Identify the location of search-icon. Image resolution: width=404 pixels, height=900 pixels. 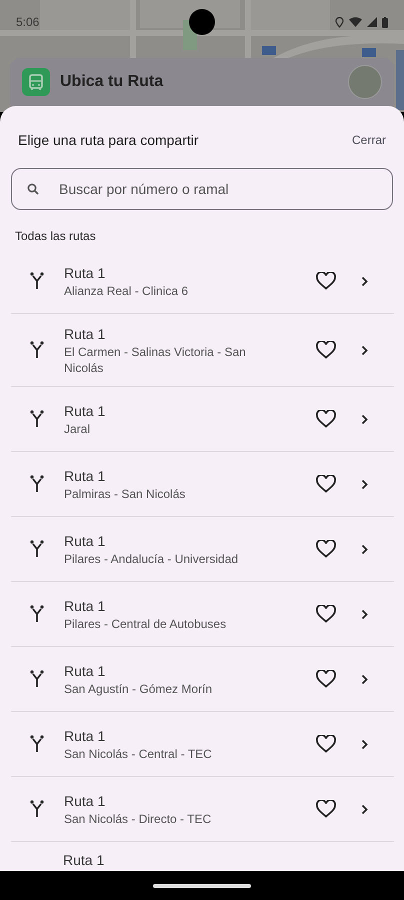
(33, 189).